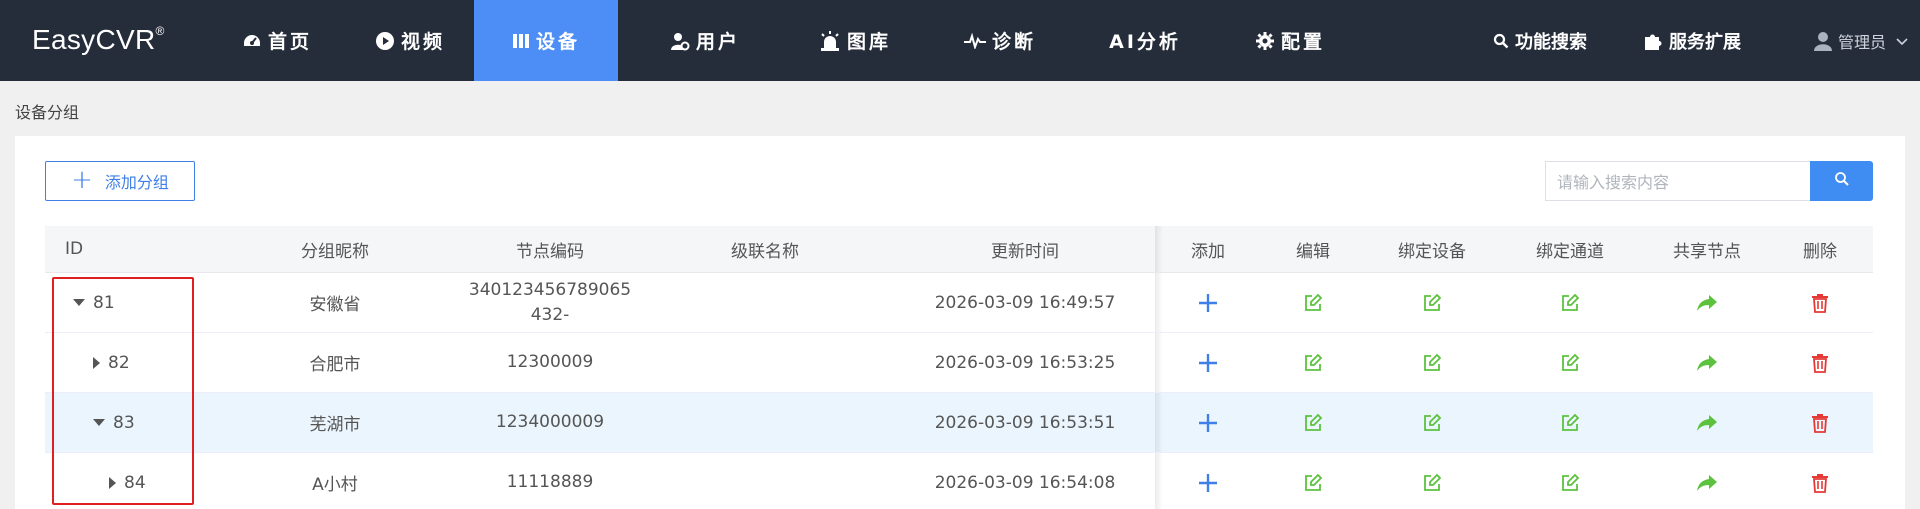 The width and height of the screenshot is (1920, 509). Describe the element at coordinates (1025, 251) in the screenshot. I see `header-time: 更新时间` at that location.